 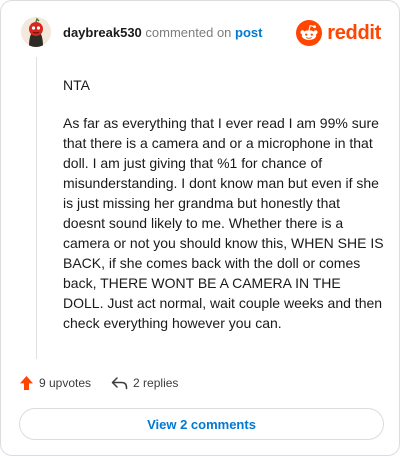 What do you see at coordinates (188, 32) in the screenshot?
I see `action-text: commented on` at bounding box center [188, 32].